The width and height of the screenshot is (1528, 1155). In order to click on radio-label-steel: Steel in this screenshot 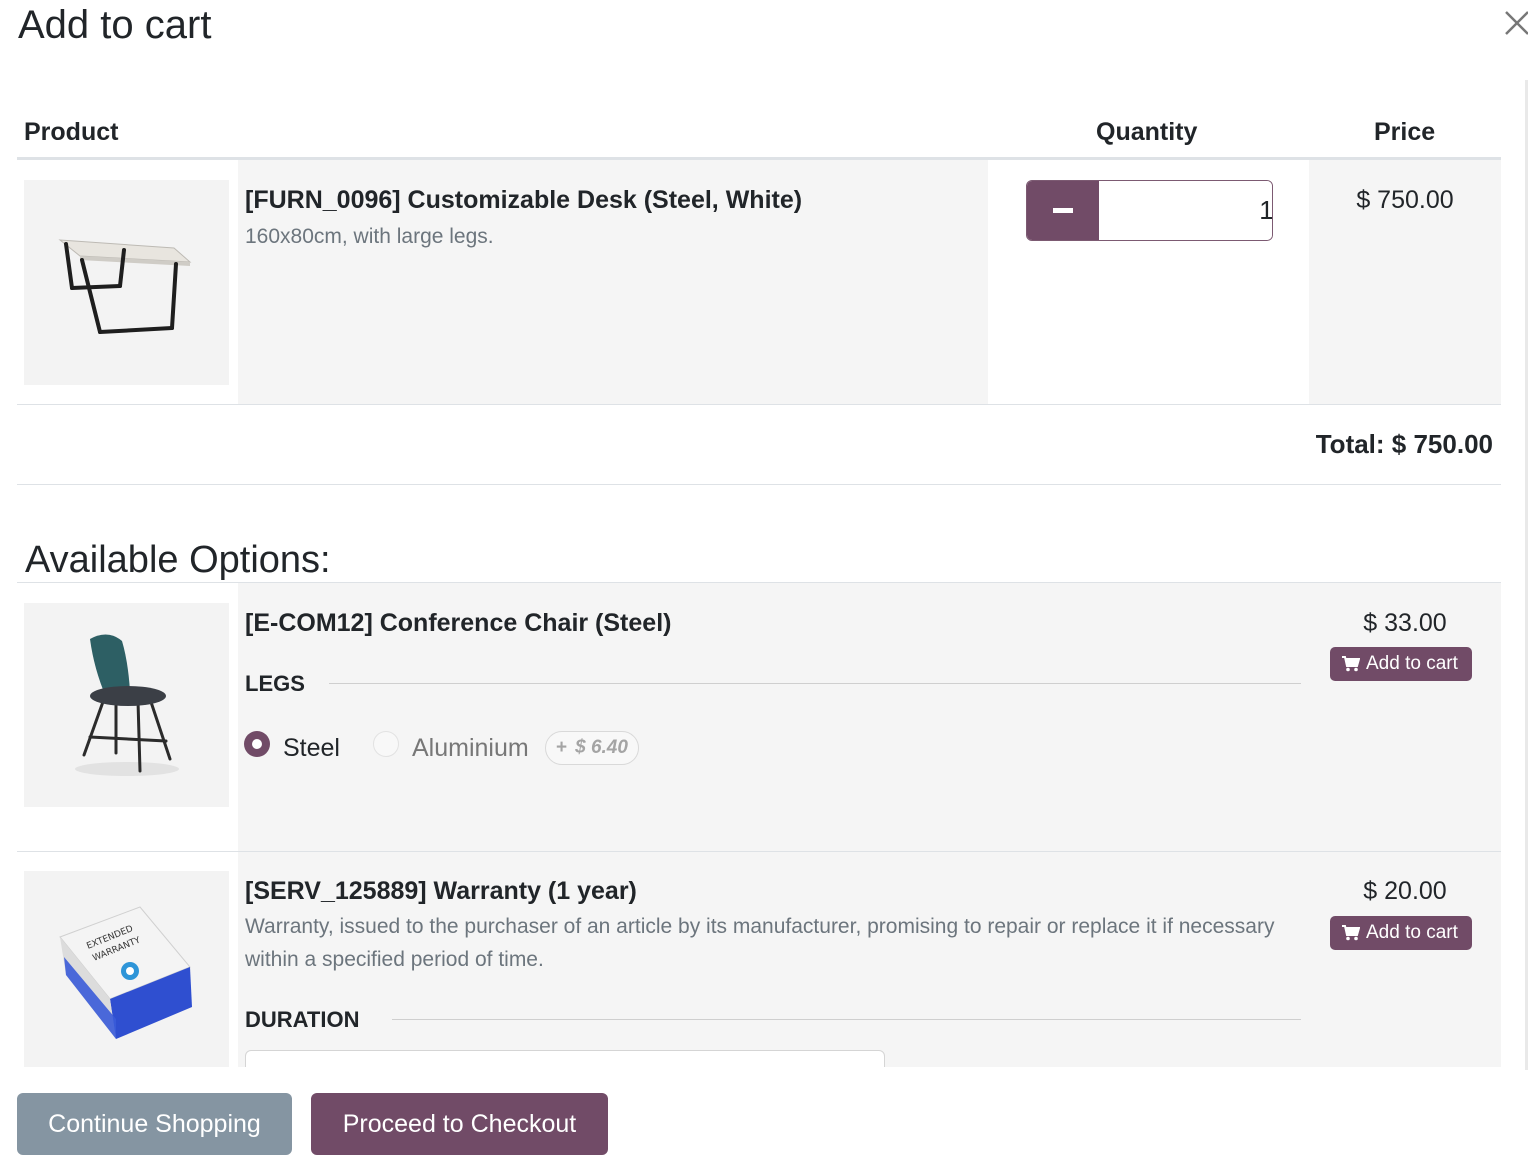, I will do `click(311, 748)`.